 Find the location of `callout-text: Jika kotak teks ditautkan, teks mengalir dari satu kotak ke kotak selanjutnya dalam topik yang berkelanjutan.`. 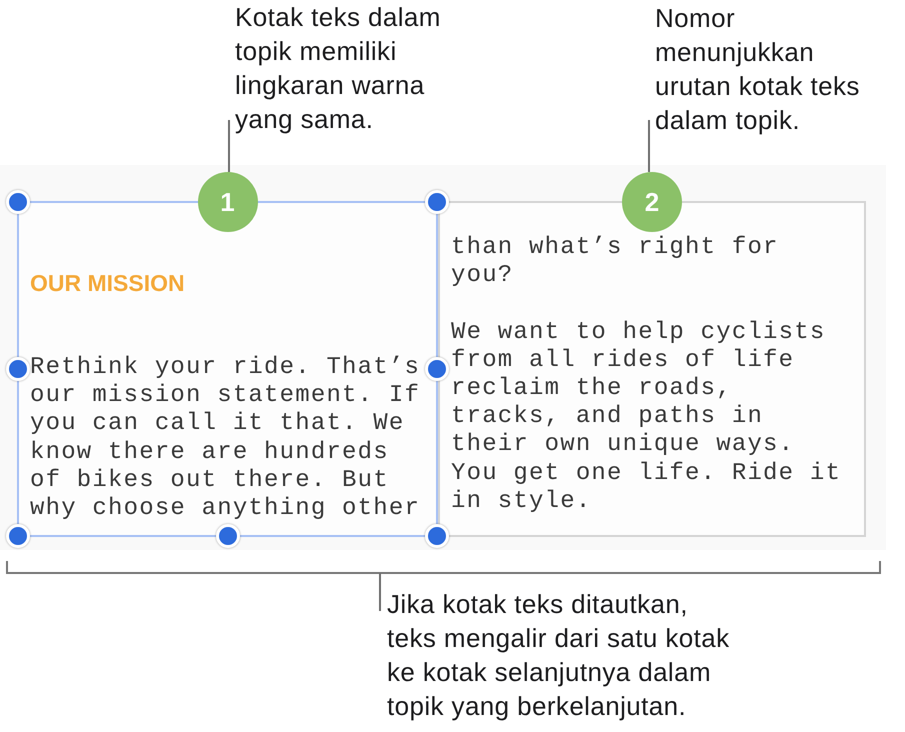

callout-text: Jika kotak teks ditautkan, teks mengalir dari satu kotak ke kotak selanjutnya dalam topik yang berkelanjutan. is located at coordinates (558, 655).